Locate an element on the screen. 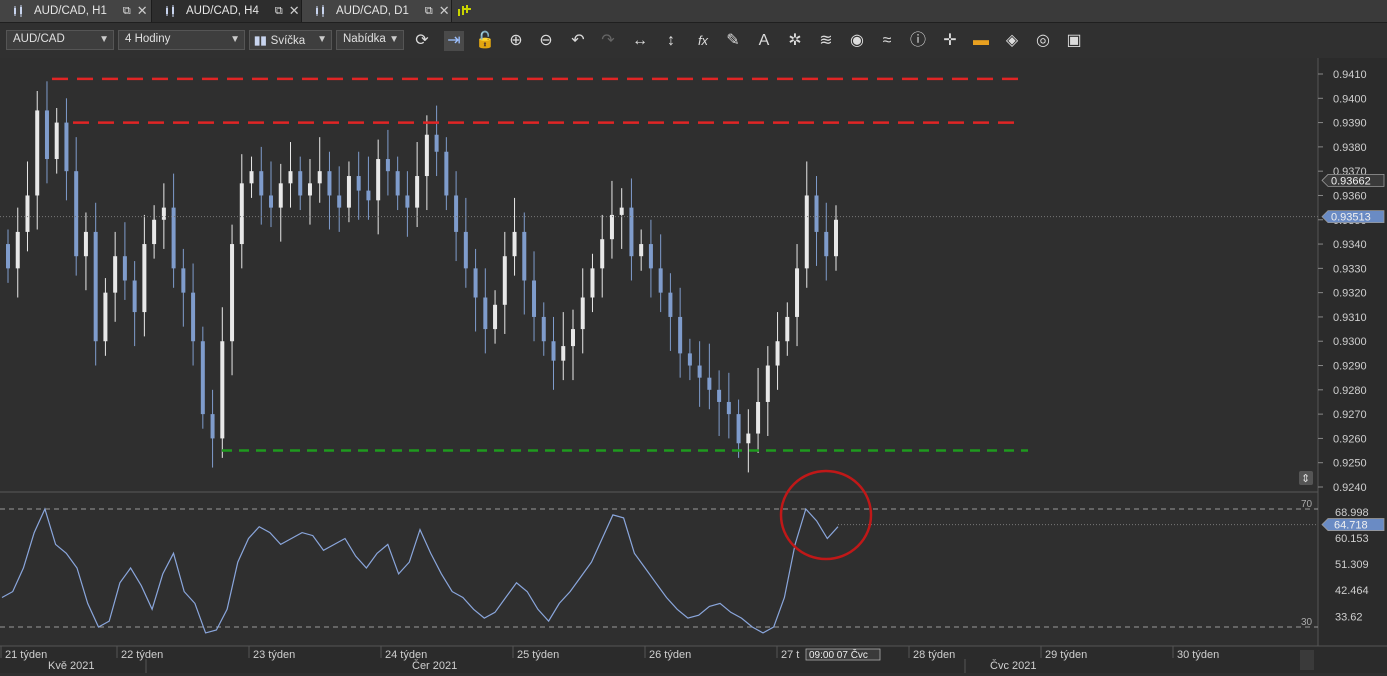  tab-label: AUD/CAD, H1 is located at coordinates (70, 11).